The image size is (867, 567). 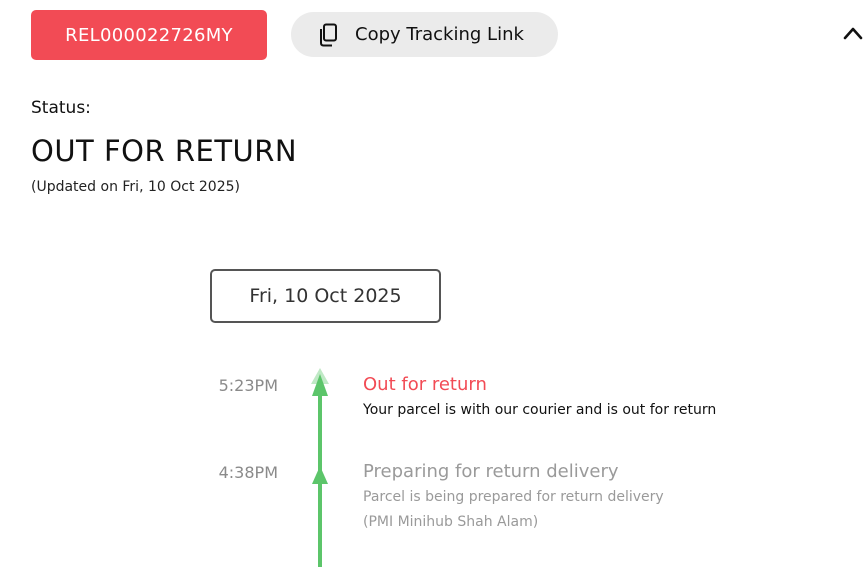 I want to click on timeline-date-header: Fri, 10 Oct 2025, so click(x=325, y=296).